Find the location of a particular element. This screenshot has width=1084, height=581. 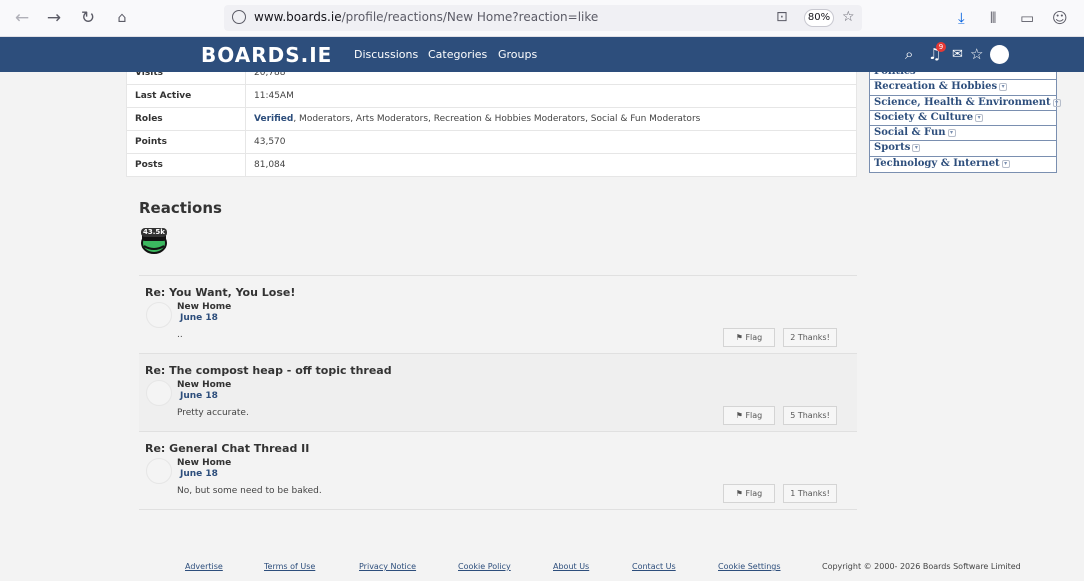

thanks-button: 5 Thanks! is located at coordinates (810, 415).